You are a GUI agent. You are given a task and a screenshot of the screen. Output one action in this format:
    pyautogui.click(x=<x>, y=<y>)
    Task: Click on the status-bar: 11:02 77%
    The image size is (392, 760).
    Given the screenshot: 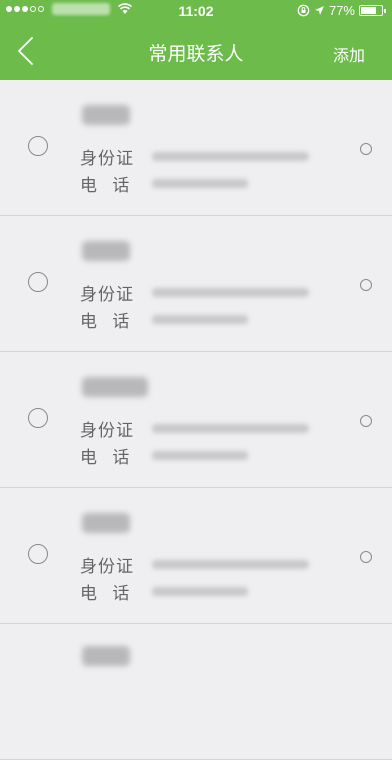 What is the action you would take?
    pyautogui.click(x=196, y=11)
    